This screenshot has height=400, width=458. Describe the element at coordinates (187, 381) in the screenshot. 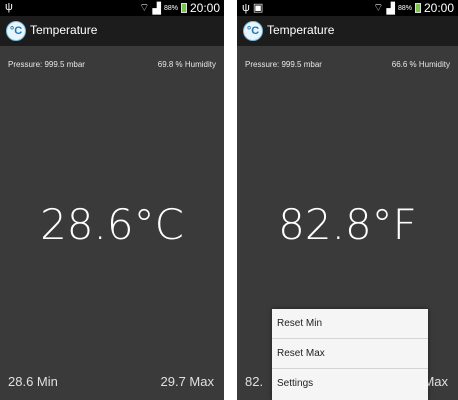

I see `max-temperature: 29.7 Max` at that location.